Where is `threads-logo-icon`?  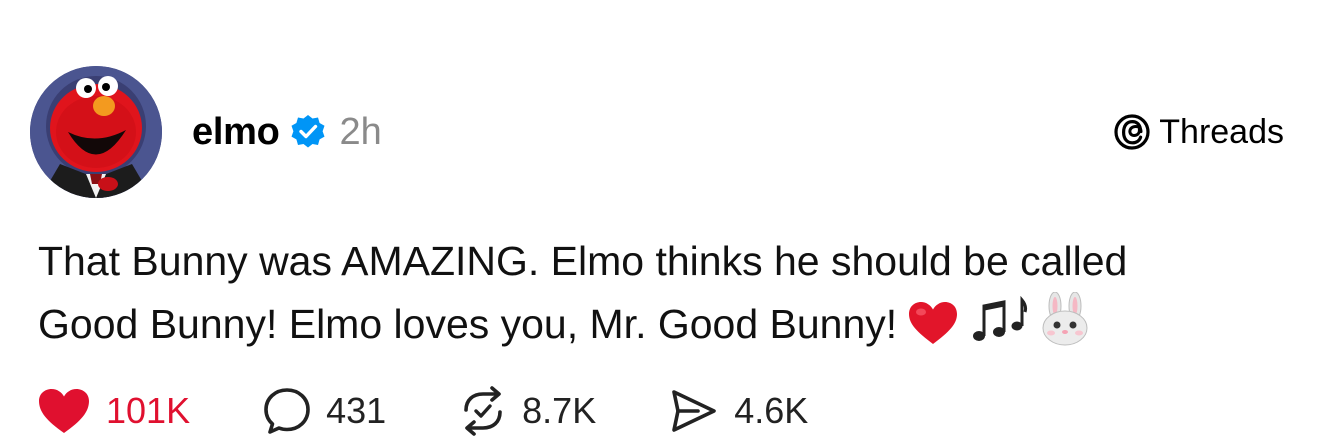
threads-logo-icon is located at coordinates (1132, 132).